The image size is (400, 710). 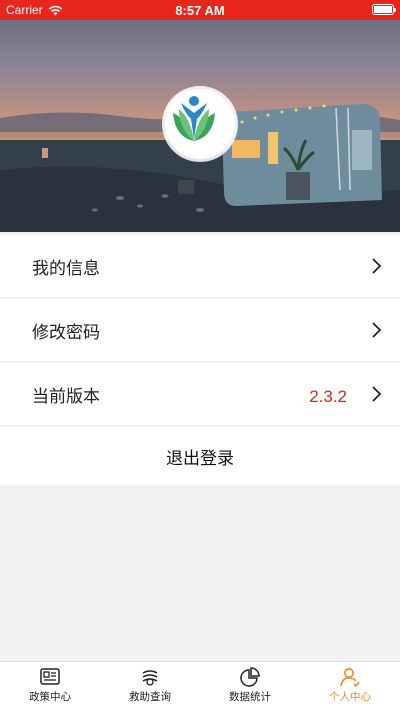 What do you see at coordinates (250, 677) in the screenshot?
I see `pie-chart-icon` at bounding box center [250, 677].